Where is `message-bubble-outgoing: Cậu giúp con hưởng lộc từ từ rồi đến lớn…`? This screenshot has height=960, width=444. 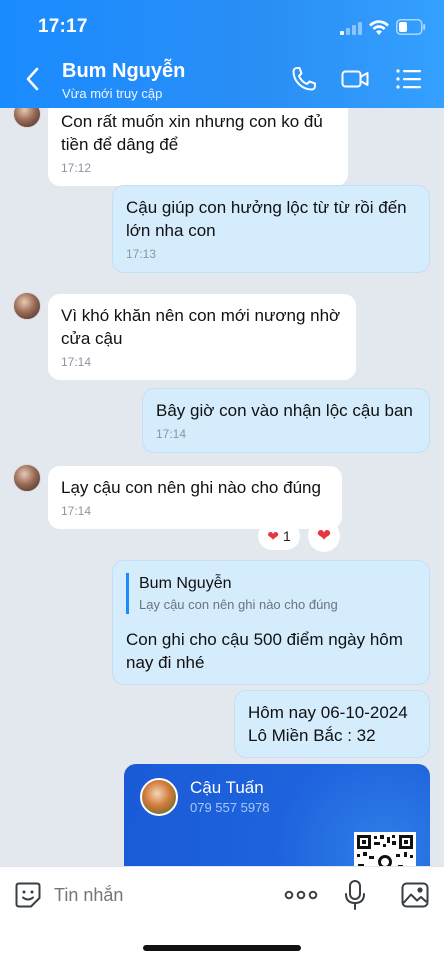
message-bubble-outgoing: Cậu giúp con hưởng lộc từ từ rồi đến lớn… is located at coordinates (271, 229).